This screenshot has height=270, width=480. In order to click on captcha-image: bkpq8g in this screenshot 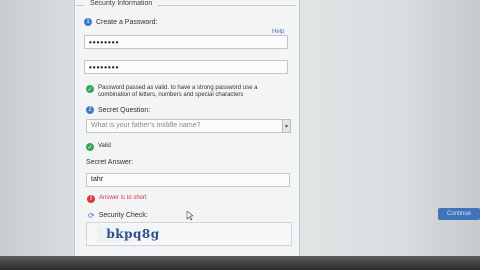, I will do `click(133, 234)`.